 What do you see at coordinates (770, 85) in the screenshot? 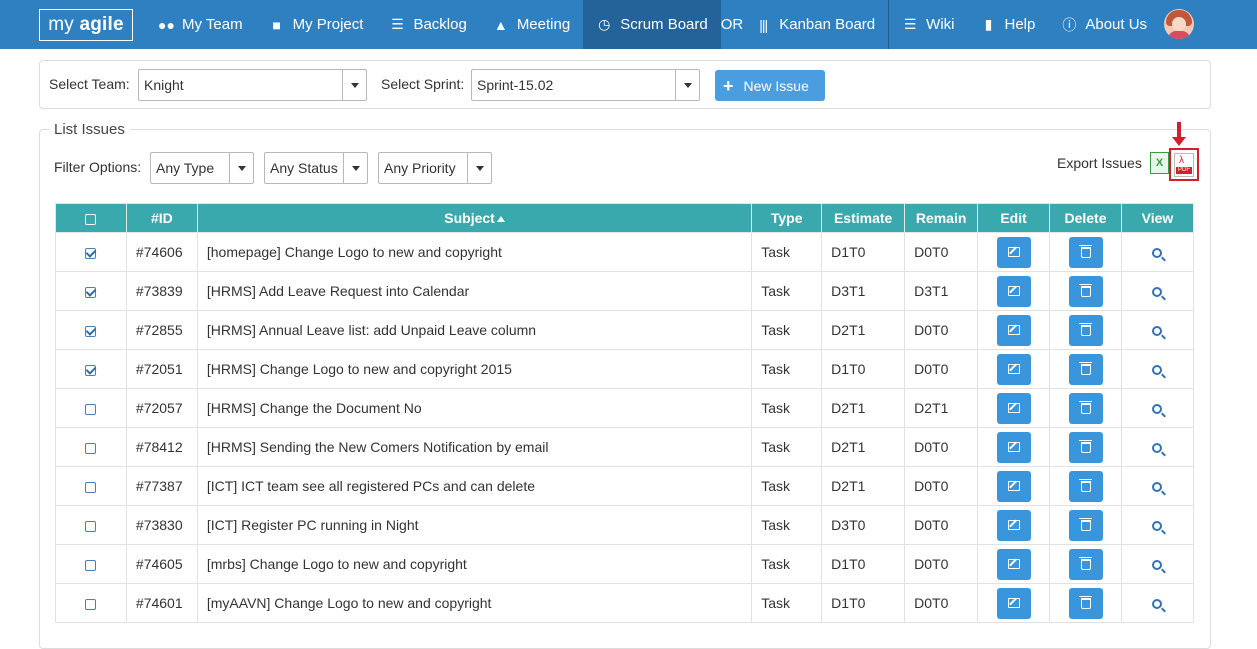
I see `new-issue-button: + New Issue` at bounding box center [770, 85].